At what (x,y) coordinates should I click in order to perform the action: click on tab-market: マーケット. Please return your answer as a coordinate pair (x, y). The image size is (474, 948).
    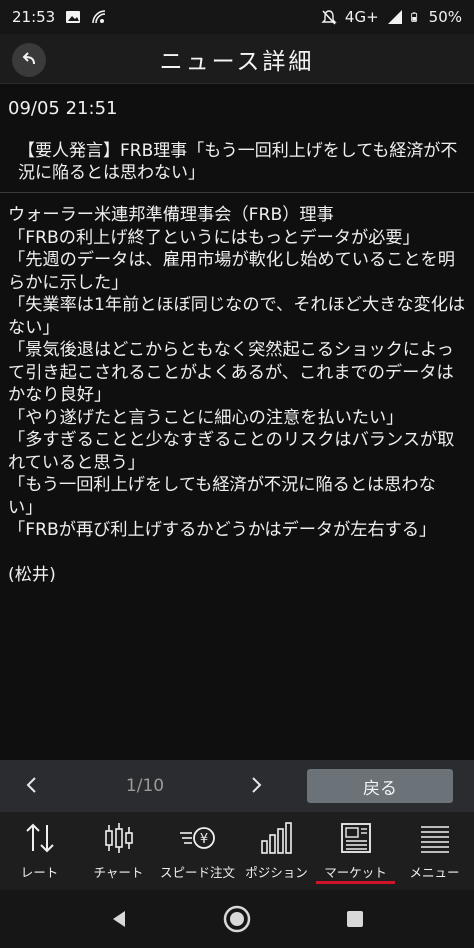
    Looking at the image, I should click on (355, 851).